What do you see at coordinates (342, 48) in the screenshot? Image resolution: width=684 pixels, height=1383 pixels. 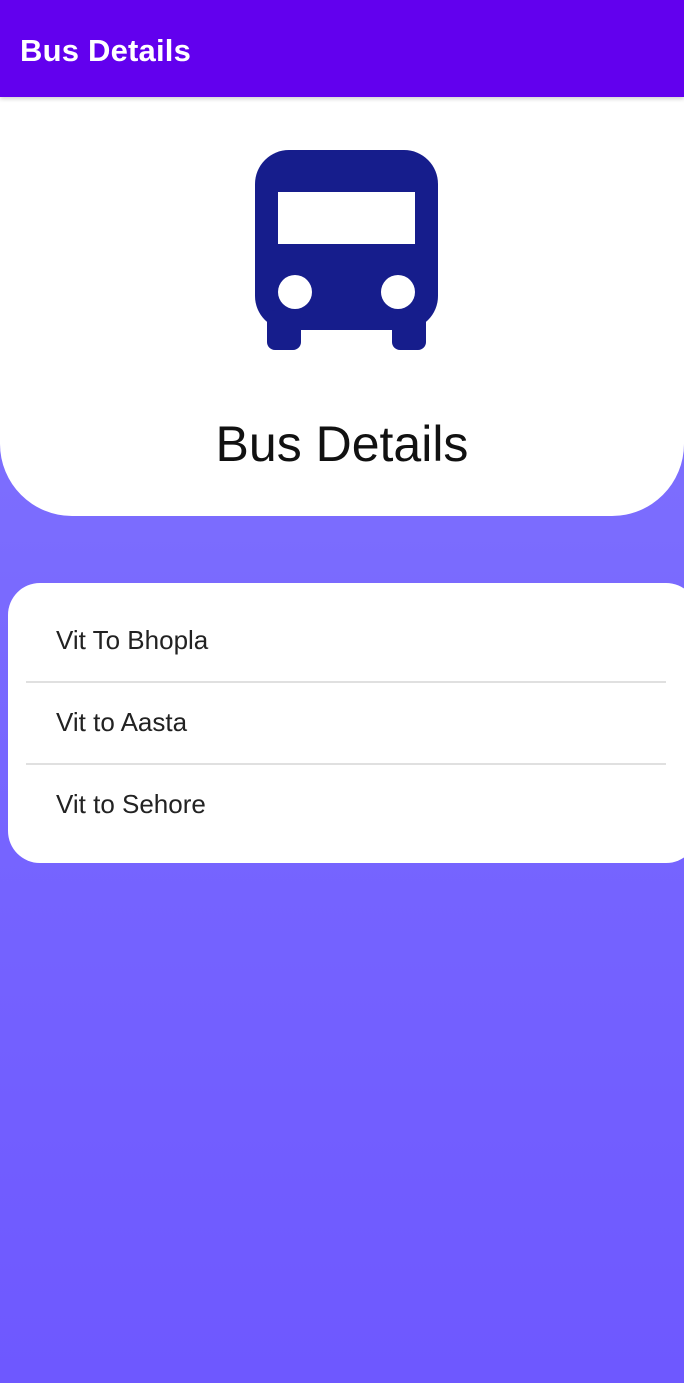 I see `app-bar: Bus Details` at bounding box center [342, 48].